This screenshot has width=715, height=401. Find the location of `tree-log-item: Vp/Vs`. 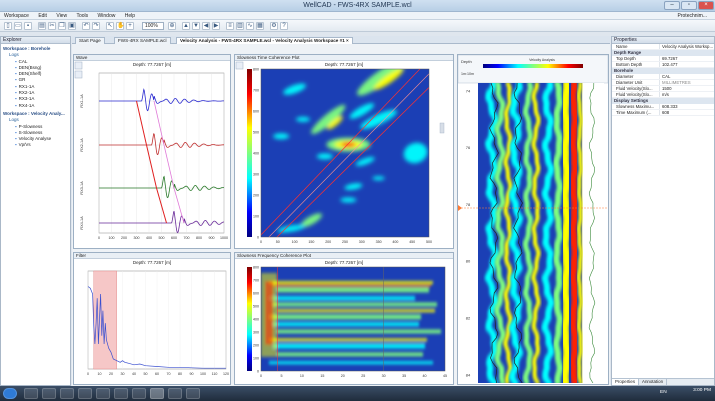

tree-log-item: Vp/Vs is located at coordinates (36, 145).